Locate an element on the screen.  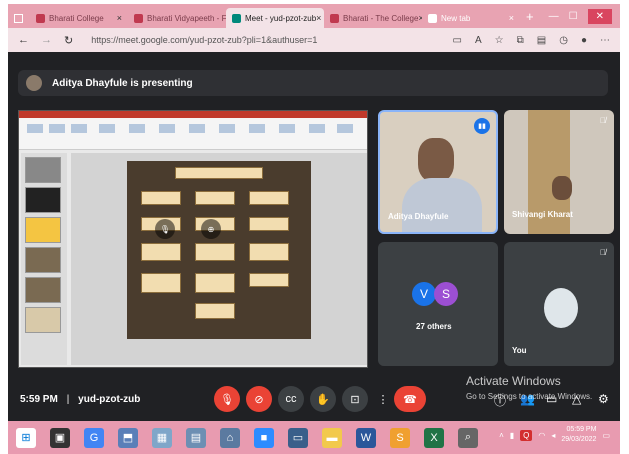
tab-bharati-vidyapeeth: Bharati Vidyapeeth - FMS × is located at coordinates (177, 18).